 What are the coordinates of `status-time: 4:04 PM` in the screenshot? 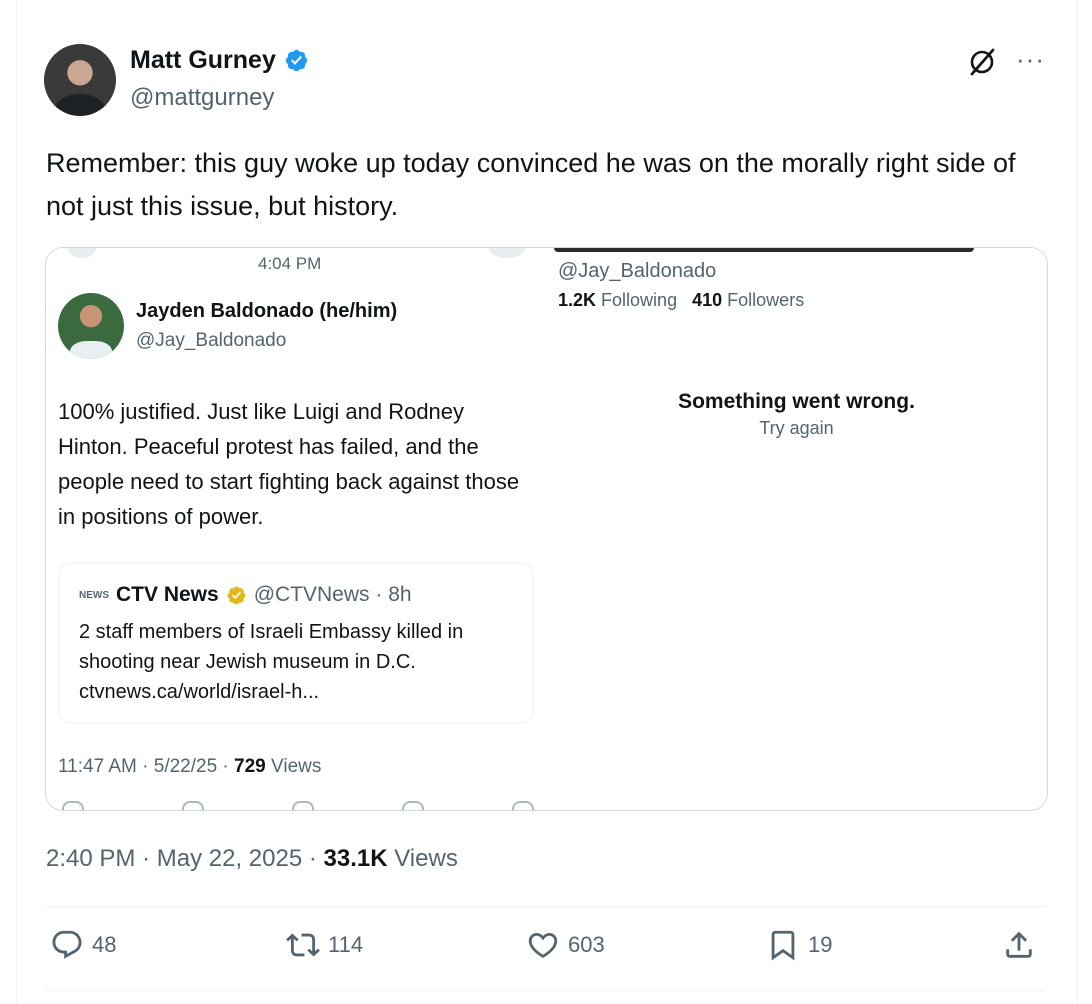 It's located at (290, 263).